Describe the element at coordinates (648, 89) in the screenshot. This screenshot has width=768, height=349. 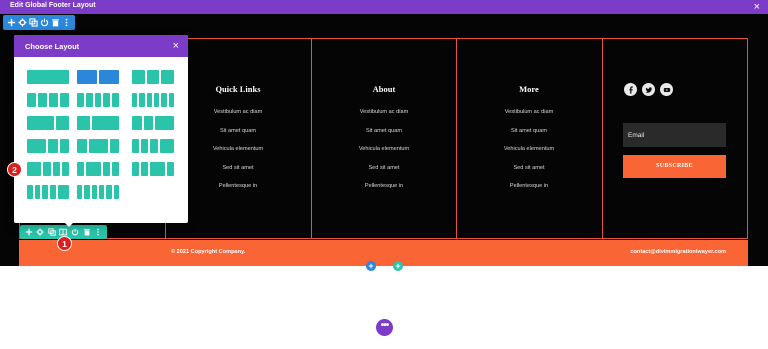
I see `twitter-icon` at that location.